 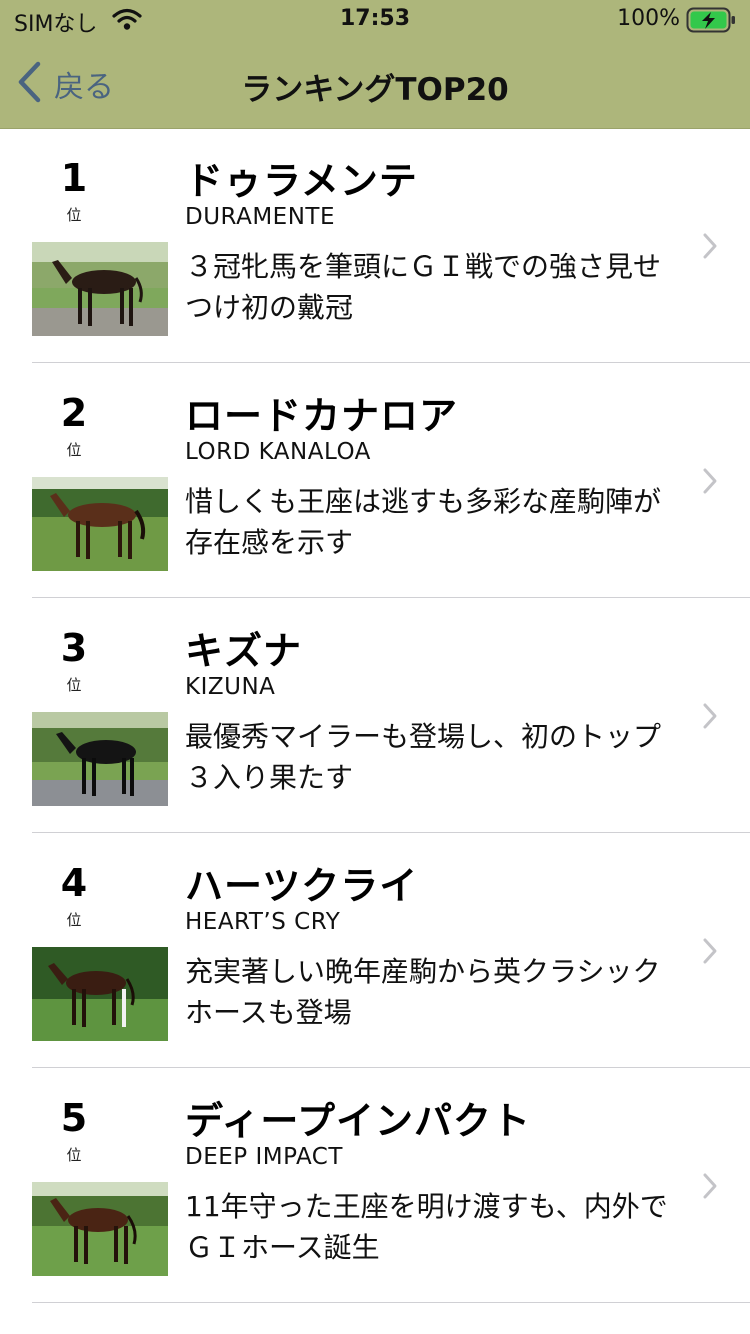 What do you see at coordinates (423, 757) in the screenshot?
I see `horse-description: 最優秀マイラーも登場し、初のトップ３入り果たす` at bounding box center [423, 757].